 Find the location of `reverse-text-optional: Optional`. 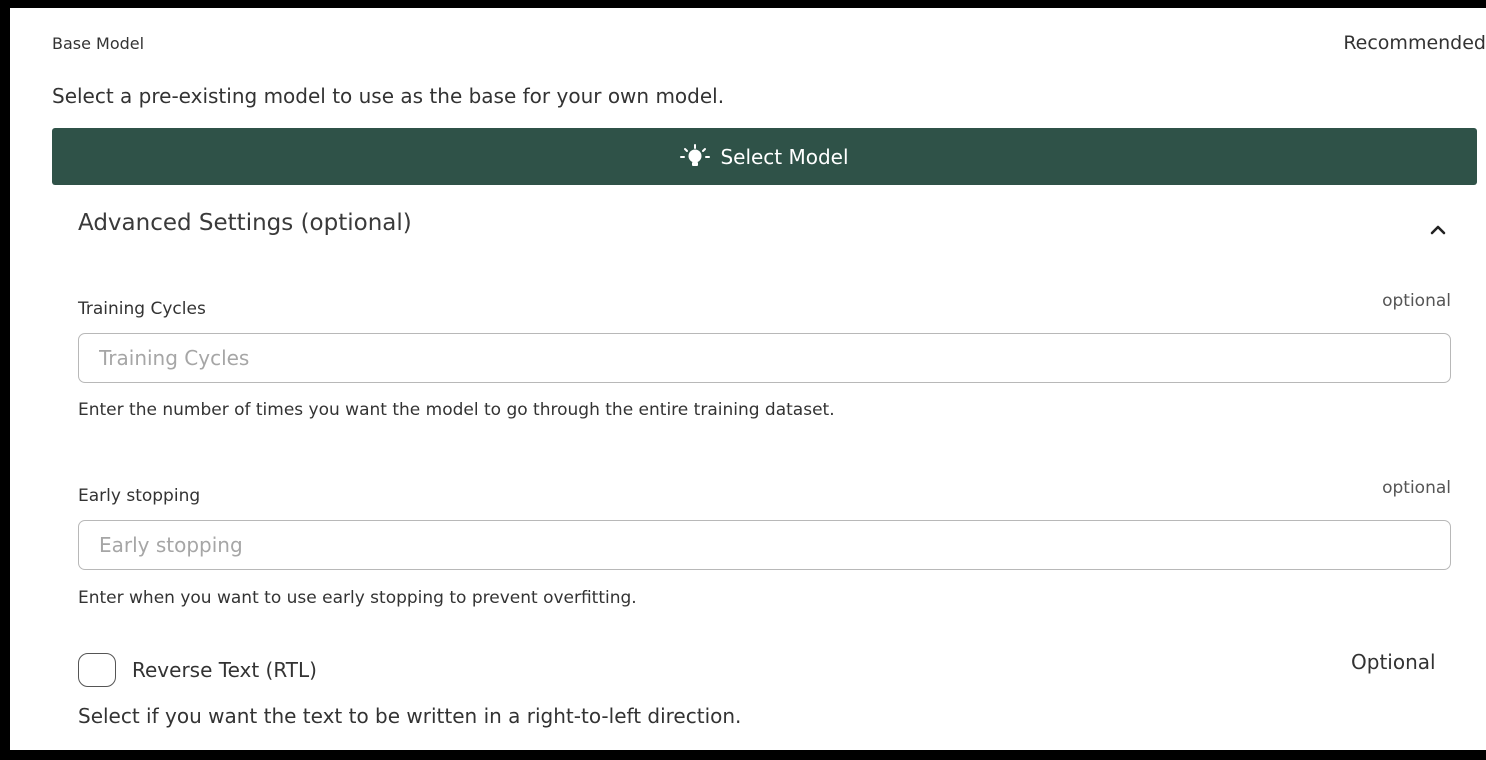

reverse-text-optional: Optional is located at coordinates (1393, 662).